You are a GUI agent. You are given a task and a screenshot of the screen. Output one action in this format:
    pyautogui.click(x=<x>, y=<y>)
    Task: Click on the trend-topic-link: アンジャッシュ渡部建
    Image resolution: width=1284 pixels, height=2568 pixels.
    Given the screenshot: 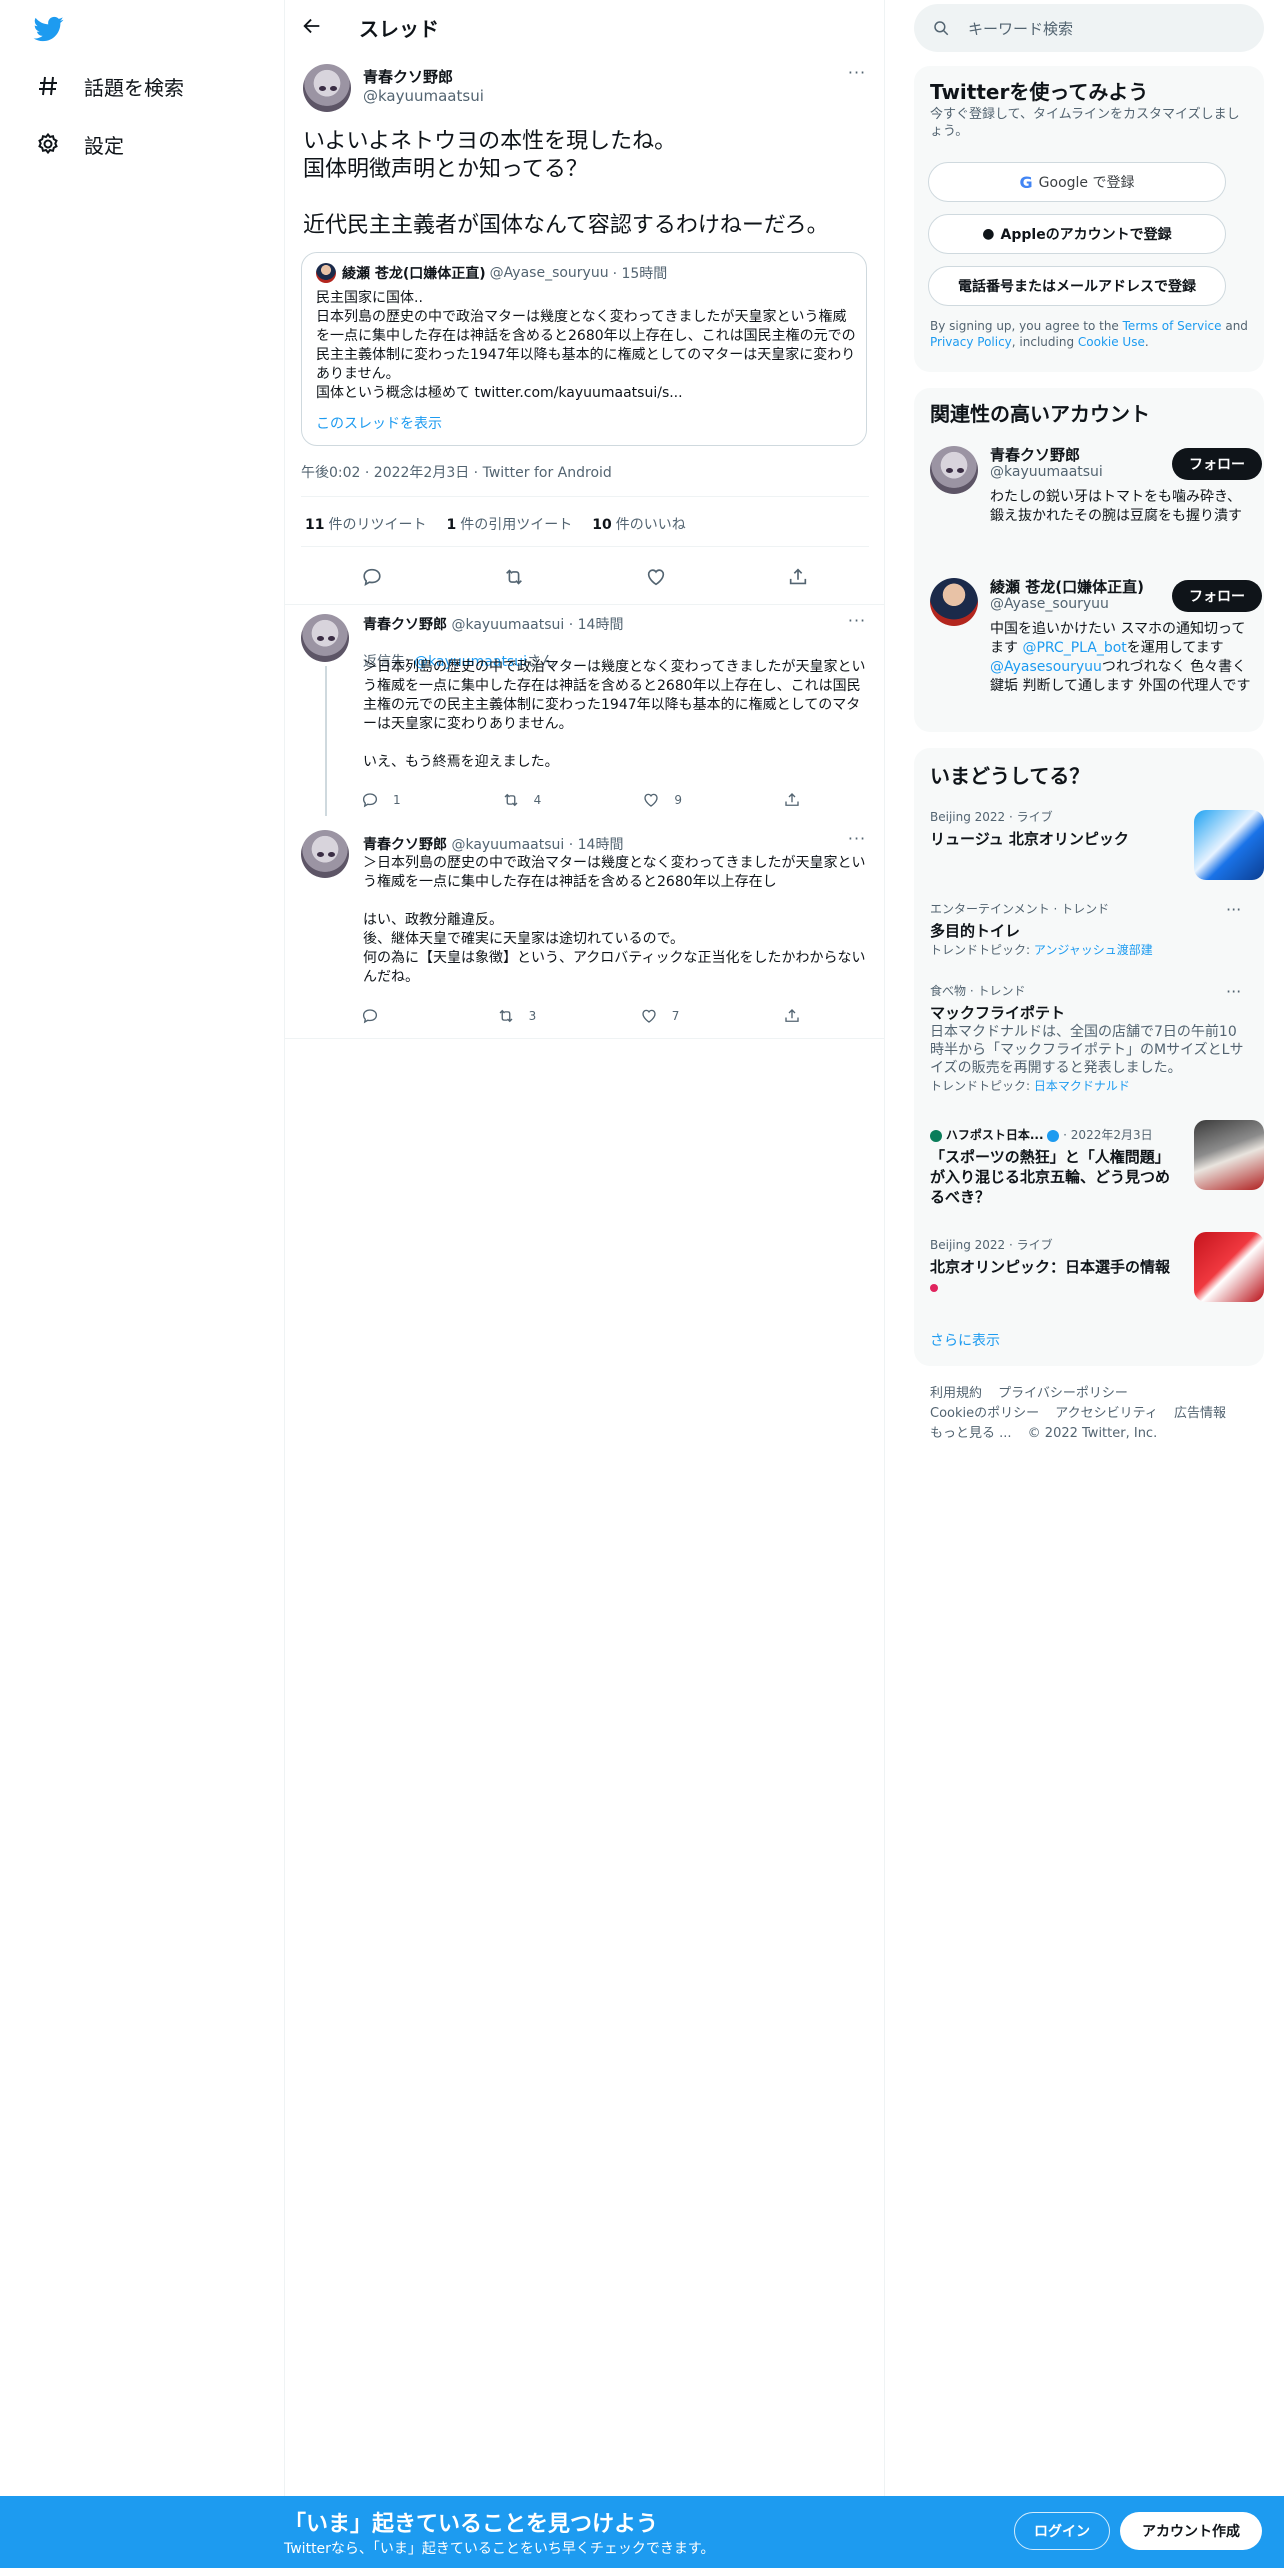 What is the action you would take?
    pyautogui.click(x=1093, y=950)
    